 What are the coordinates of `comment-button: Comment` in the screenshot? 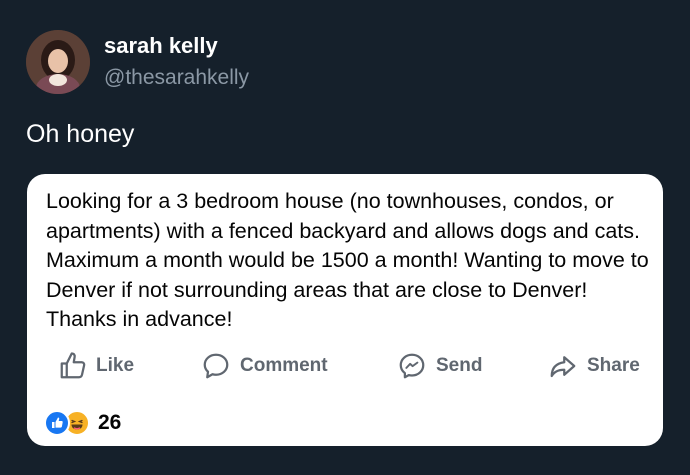 It's located at (264, 366).